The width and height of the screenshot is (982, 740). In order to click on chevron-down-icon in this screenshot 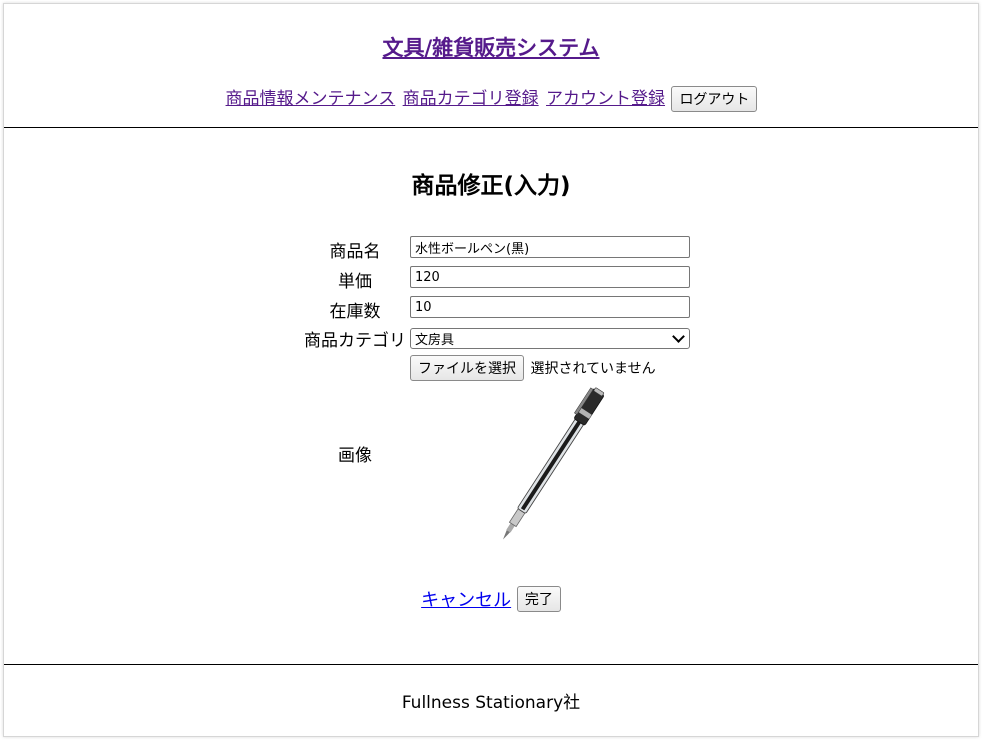, I will do `click(678, 336)`.